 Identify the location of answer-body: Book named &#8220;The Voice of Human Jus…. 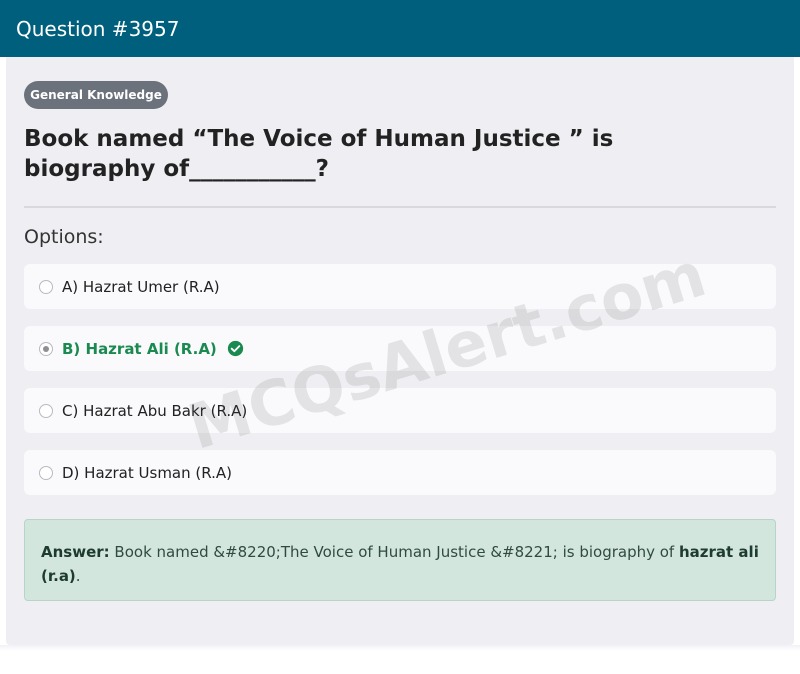
(394, 552).